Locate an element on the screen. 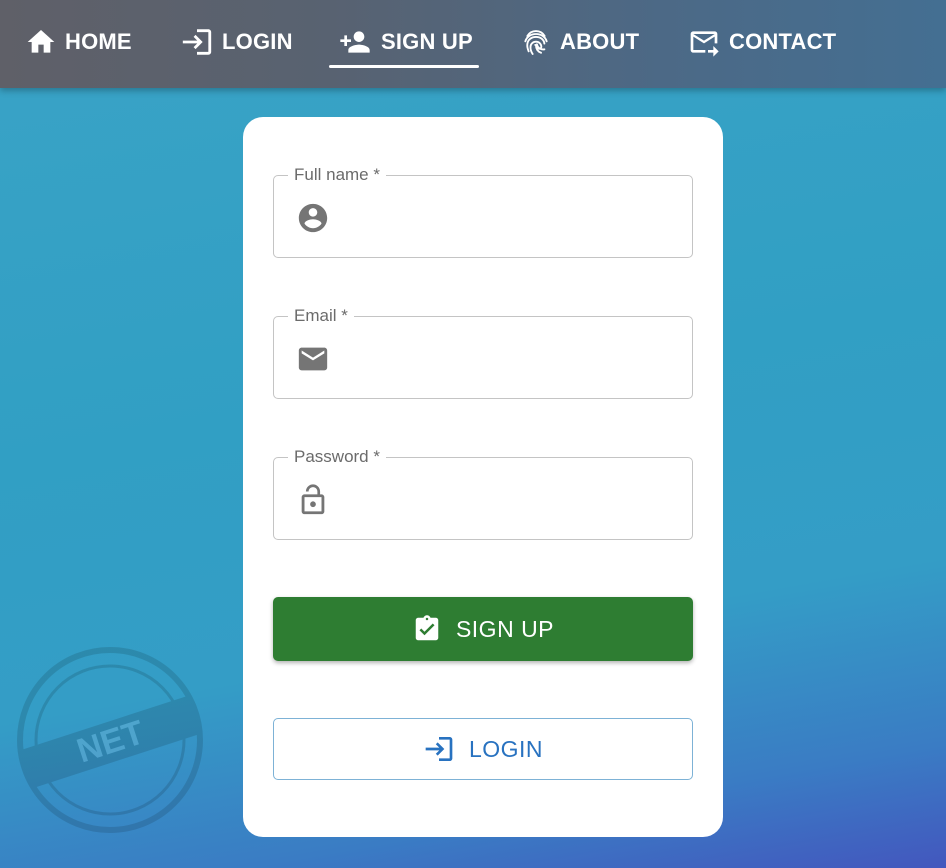 This screenshot has width=946, height=868. watermark-stamp: NET is located at coordinates (110, 740).